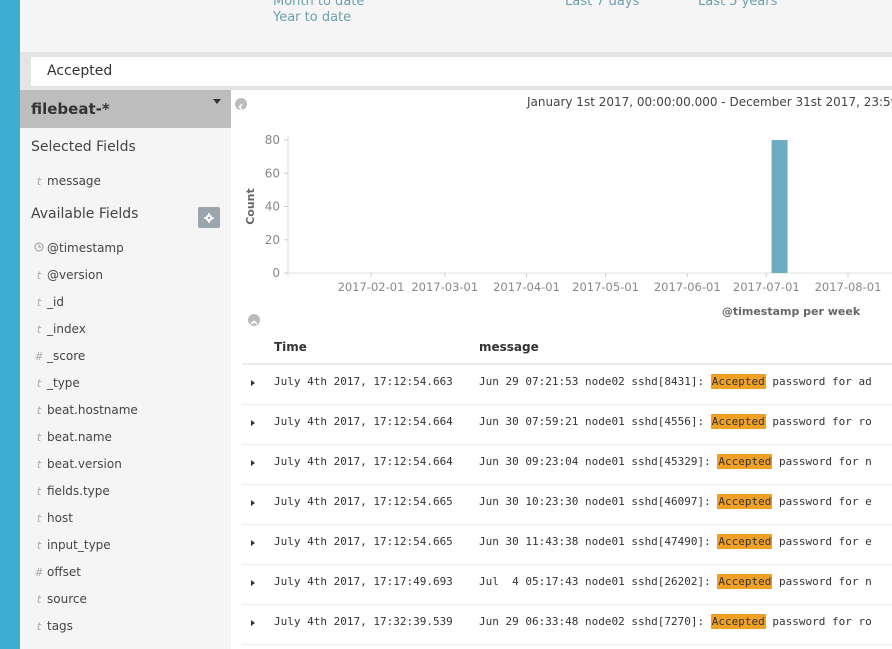 This screenshot has height=649, width=892. I want to click on collapse-chart-button, so click(254, 320).